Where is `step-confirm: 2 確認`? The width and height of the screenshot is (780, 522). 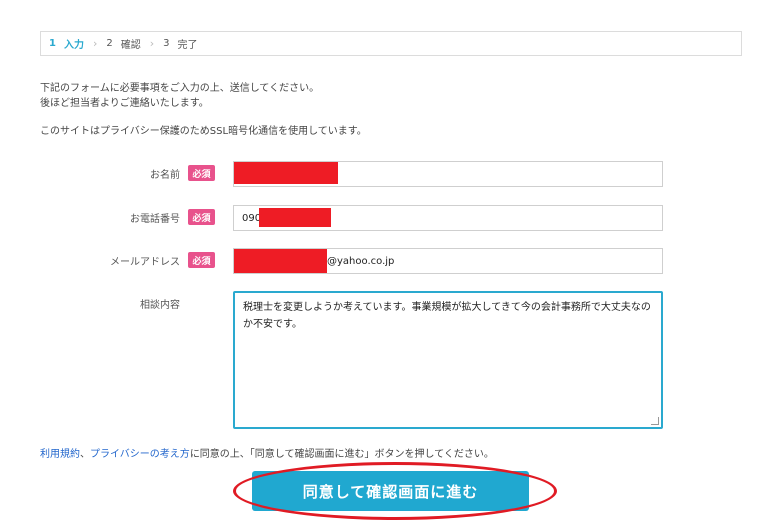
step-confirm: 2 確認 is located at coordinates (123, 43).